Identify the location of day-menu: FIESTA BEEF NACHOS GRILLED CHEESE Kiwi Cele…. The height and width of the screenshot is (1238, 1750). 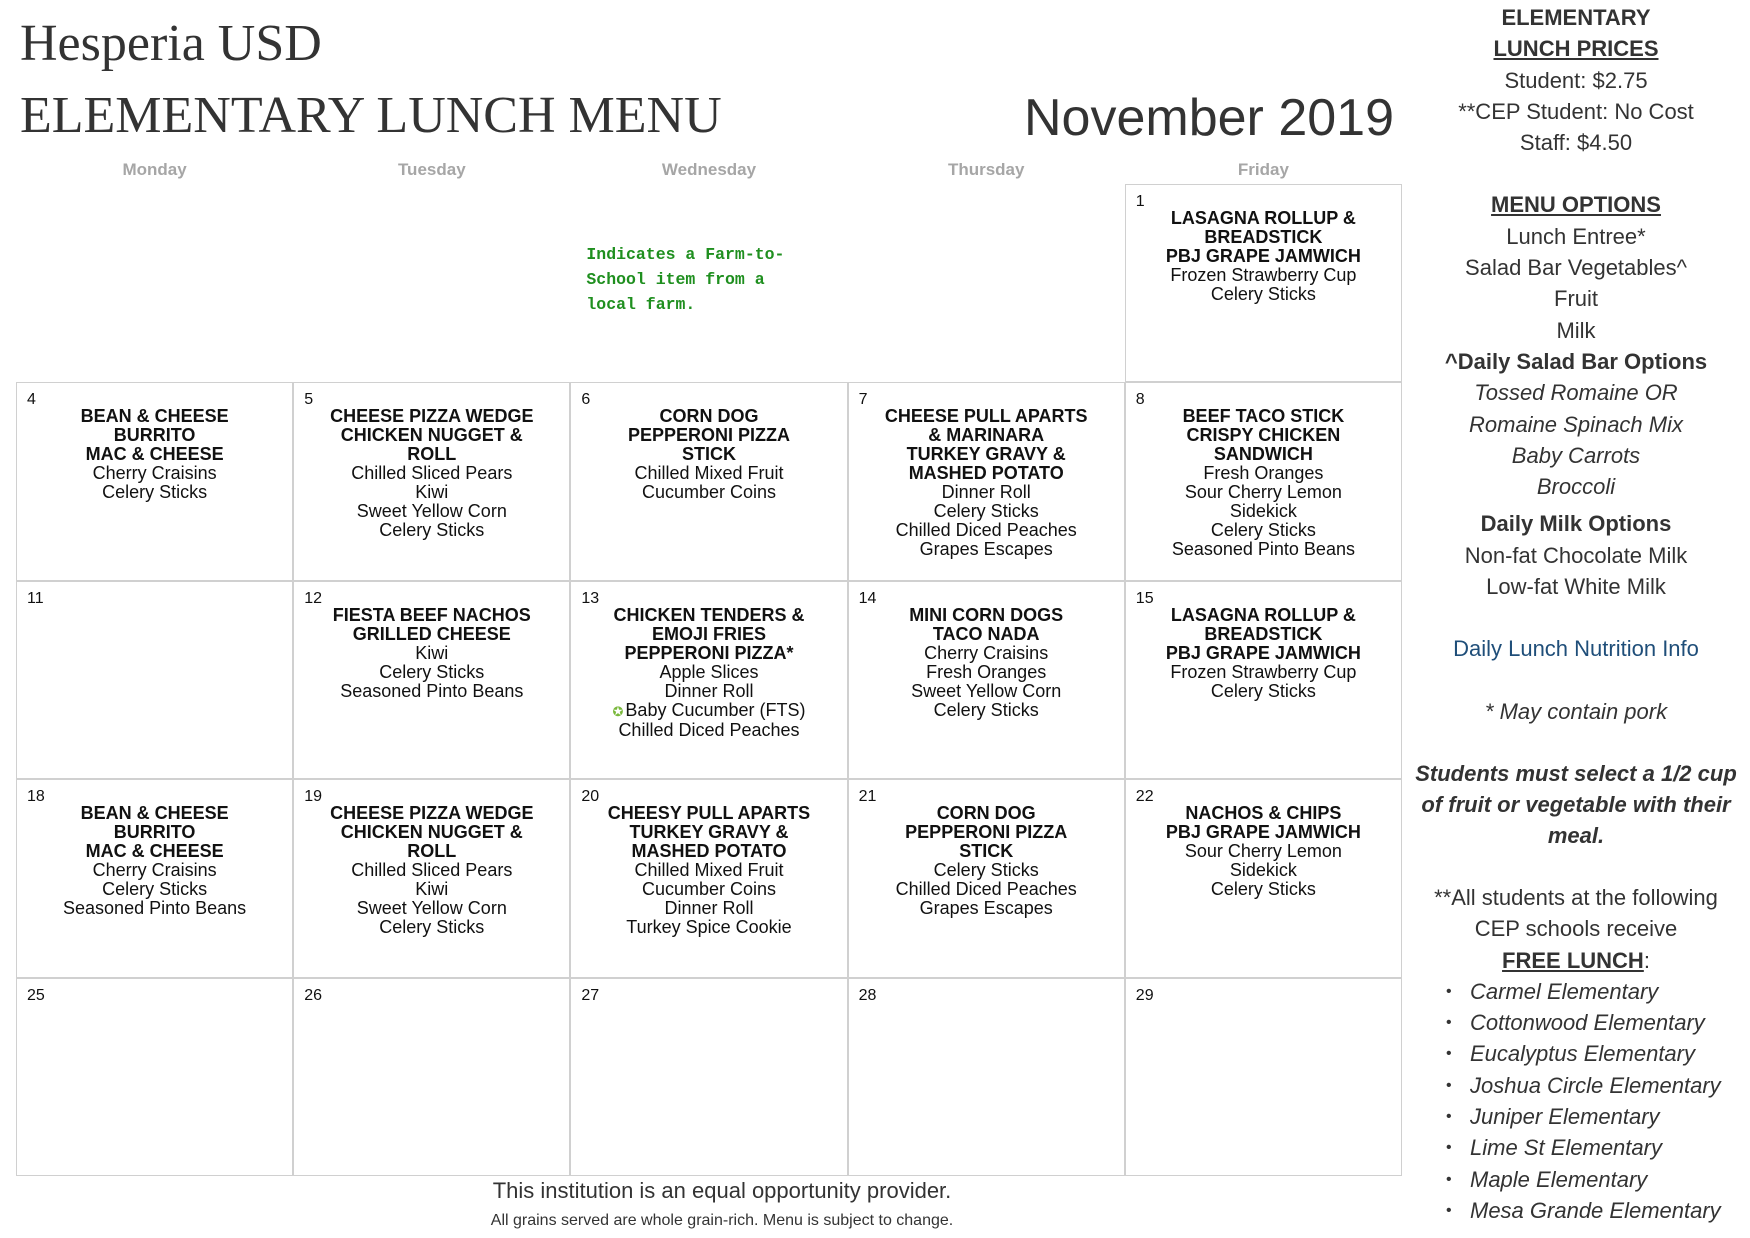
(431, 641).